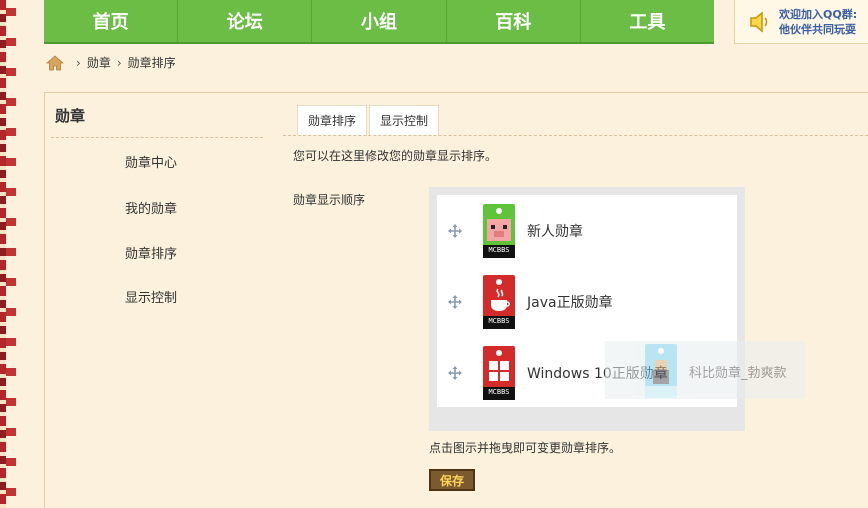  Describe the element at coordinates (817, 29) in the screenshot. I see `announcement-line-2: 他伙伴共同玩耍` at that location.